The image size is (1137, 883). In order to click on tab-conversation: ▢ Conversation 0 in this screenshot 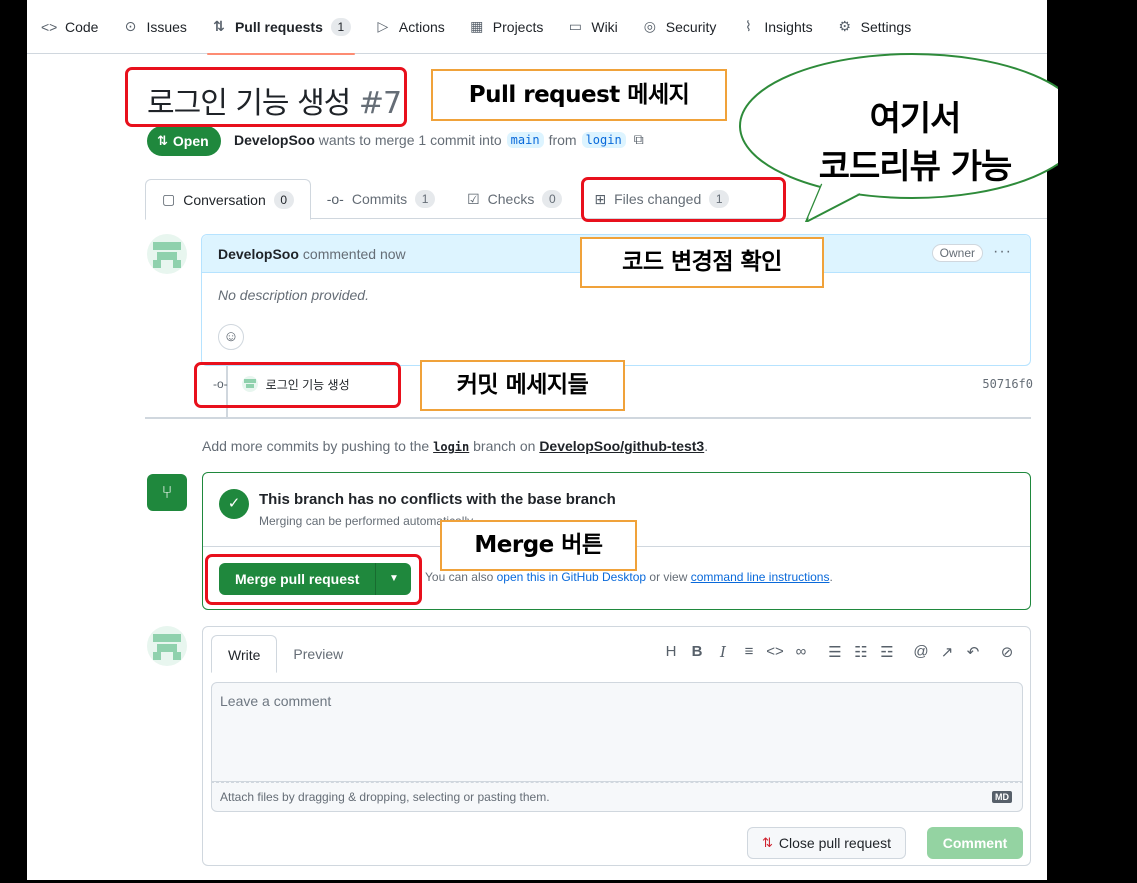, I will do `click(228, 199)`.